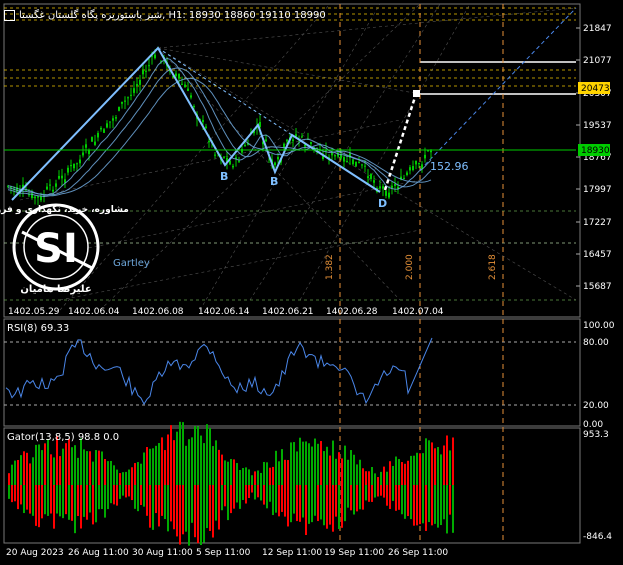  Describe the element at coordinates (493, 267) in the screenshot. I see `fib-time-label: 2.618` at that location.